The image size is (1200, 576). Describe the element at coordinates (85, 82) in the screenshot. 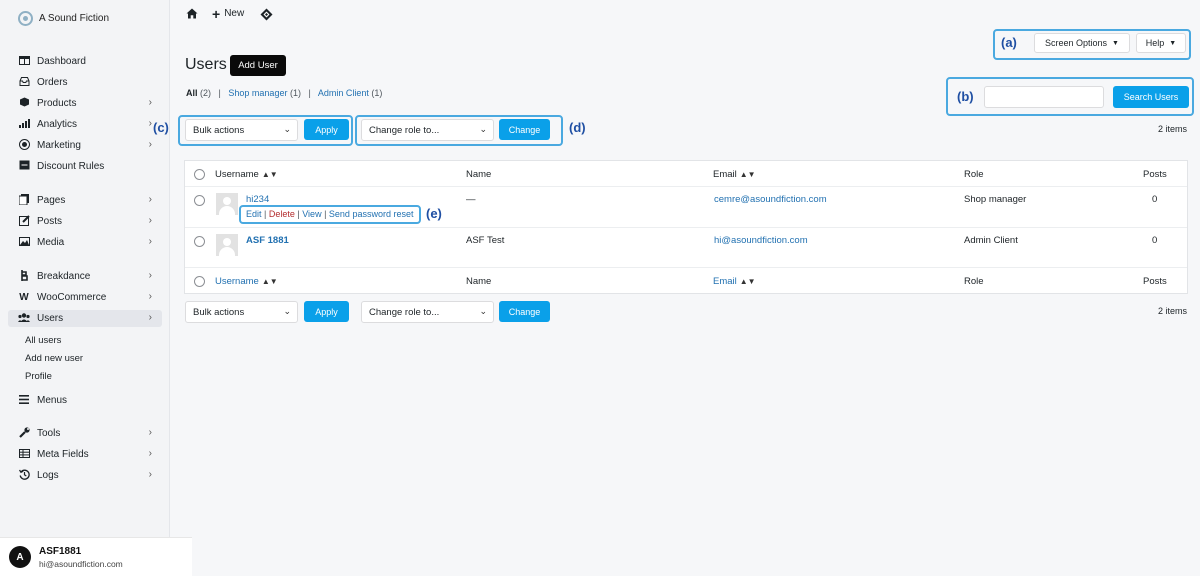

I see `sidebar-item-orders: Orders` at that location.